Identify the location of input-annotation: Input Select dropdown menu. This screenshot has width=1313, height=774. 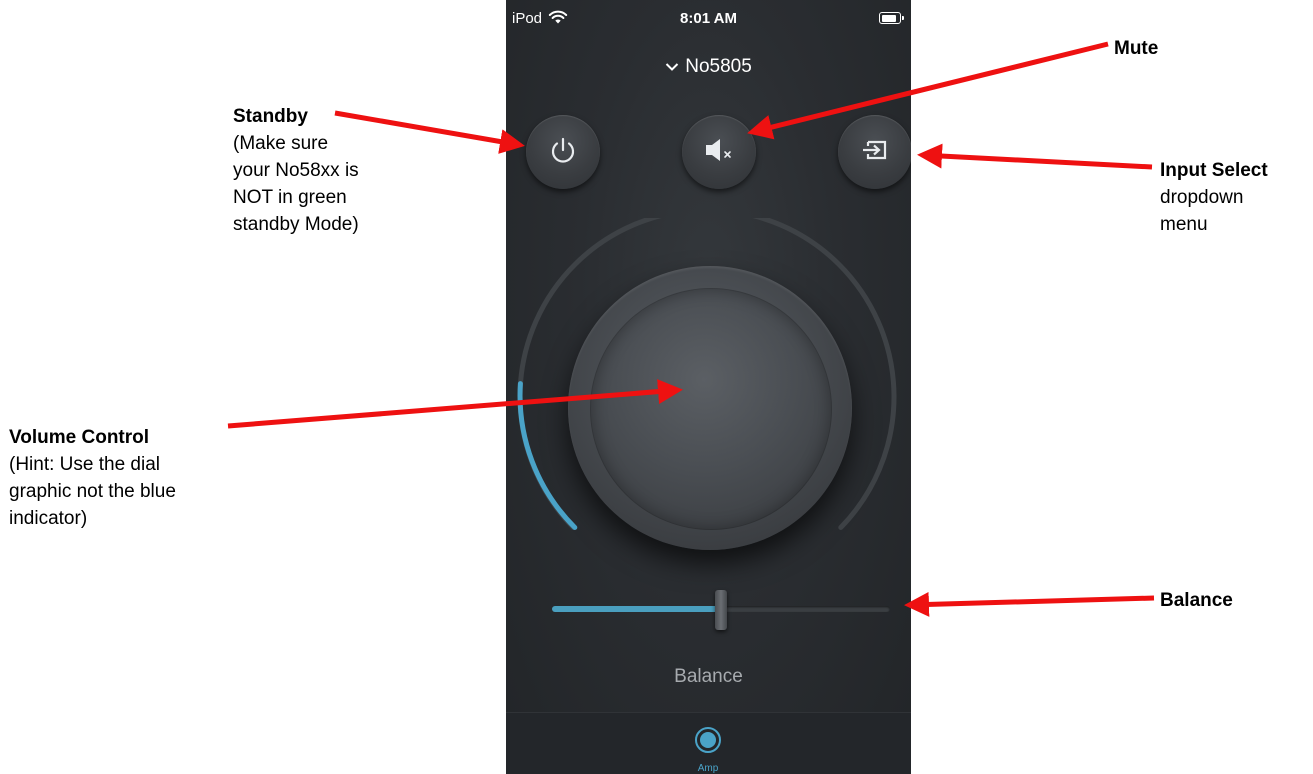
(1214, 197).